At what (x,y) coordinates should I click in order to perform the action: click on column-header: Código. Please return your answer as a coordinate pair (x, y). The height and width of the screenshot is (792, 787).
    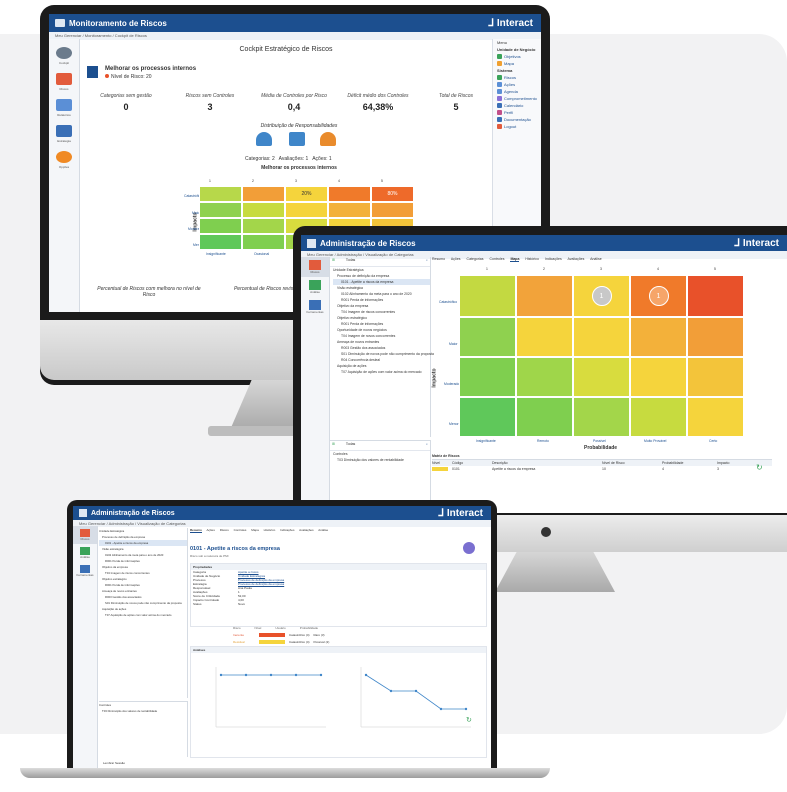
    Looking at the image, I should click on (472, 463).